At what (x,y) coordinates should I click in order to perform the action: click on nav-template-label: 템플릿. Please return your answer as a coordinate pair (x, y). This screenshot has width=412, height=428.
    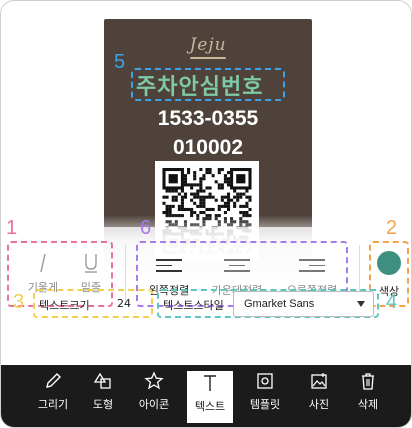
    Looking at the image, I should click on (265, 404).